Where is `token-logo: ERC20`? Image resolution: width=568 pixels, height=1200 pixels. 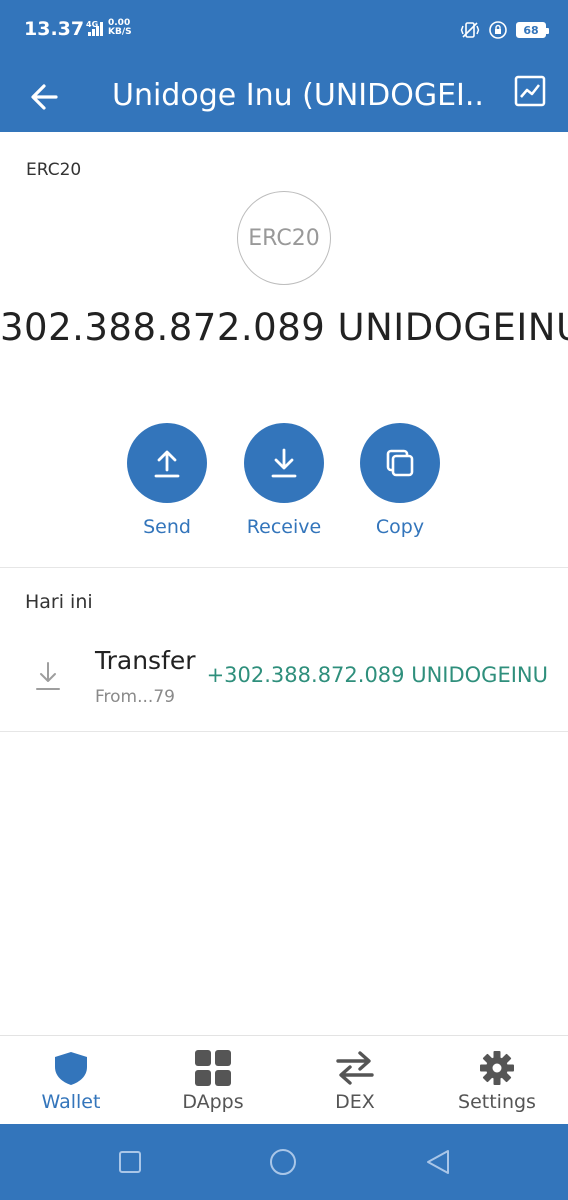 token-logo: ERC20 is located at coordinates (284, 238).